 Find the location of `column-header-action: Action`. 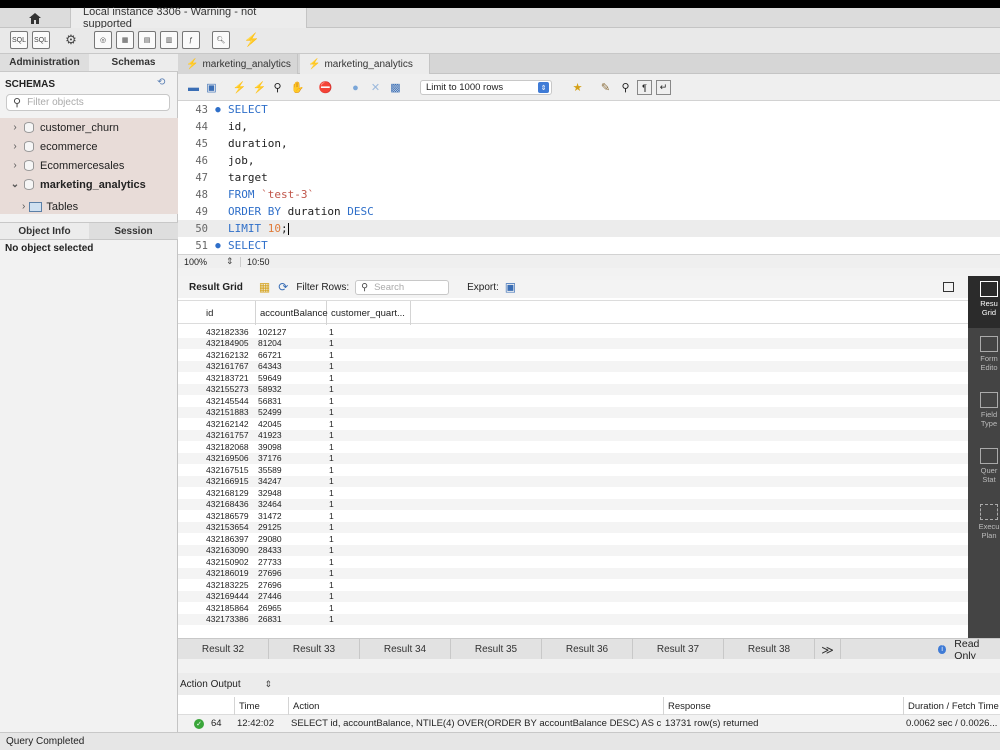

column-header-action: Action is located at coordinates (475, 706).